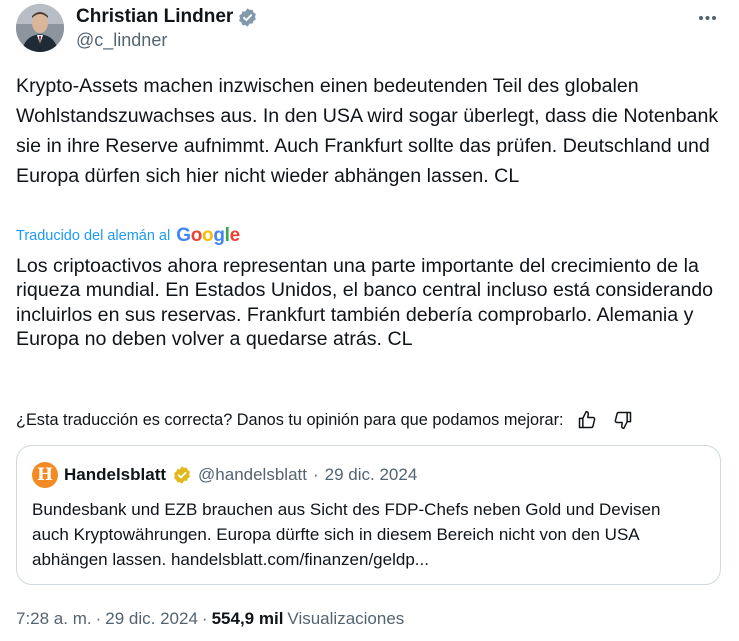 The height and width of the screenshot is (641, 739). Describe the element at coordinates (121, 40) in the screenshot. I see `author-handle: @c_lindner` at that location.